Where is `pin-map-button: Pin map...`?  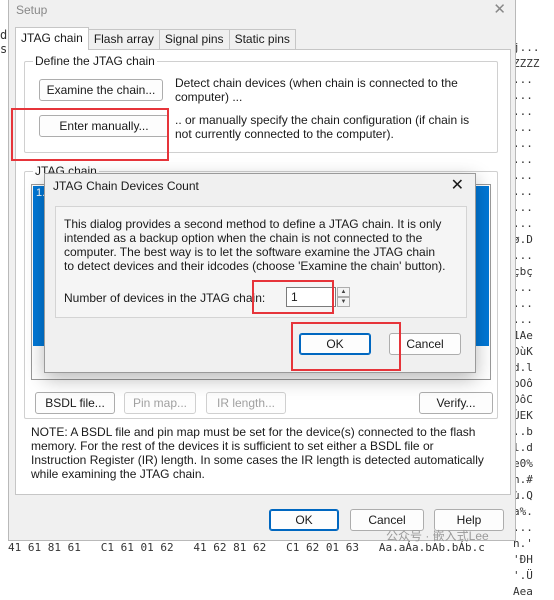
pin-map-button: Pin map... is located at coordinates (160, 403).